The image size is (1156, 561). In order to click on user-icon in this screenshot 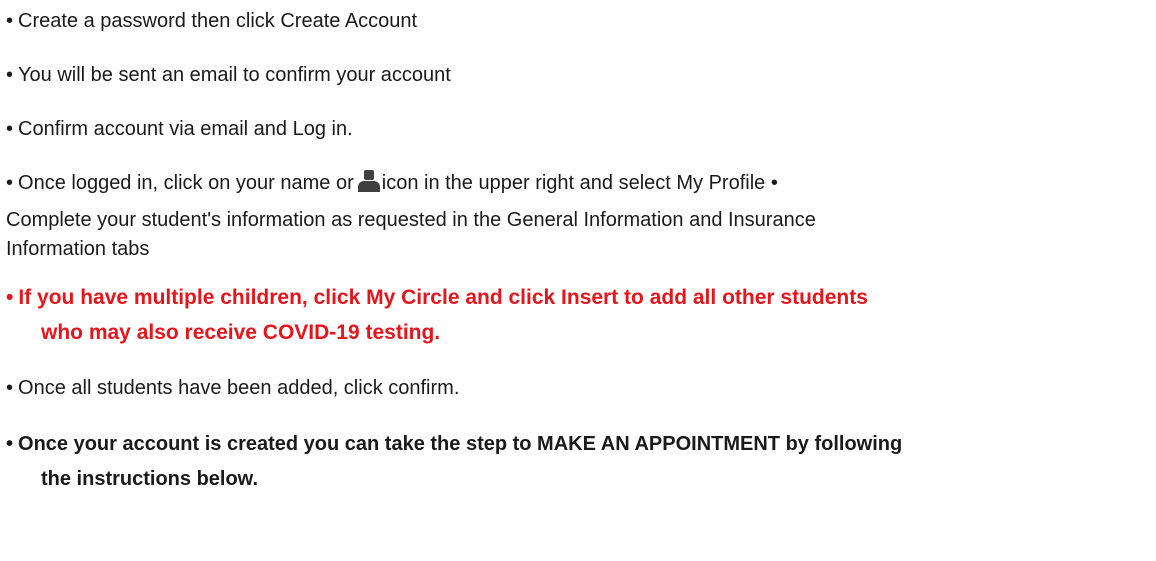, I will do `click(368, 181)`.